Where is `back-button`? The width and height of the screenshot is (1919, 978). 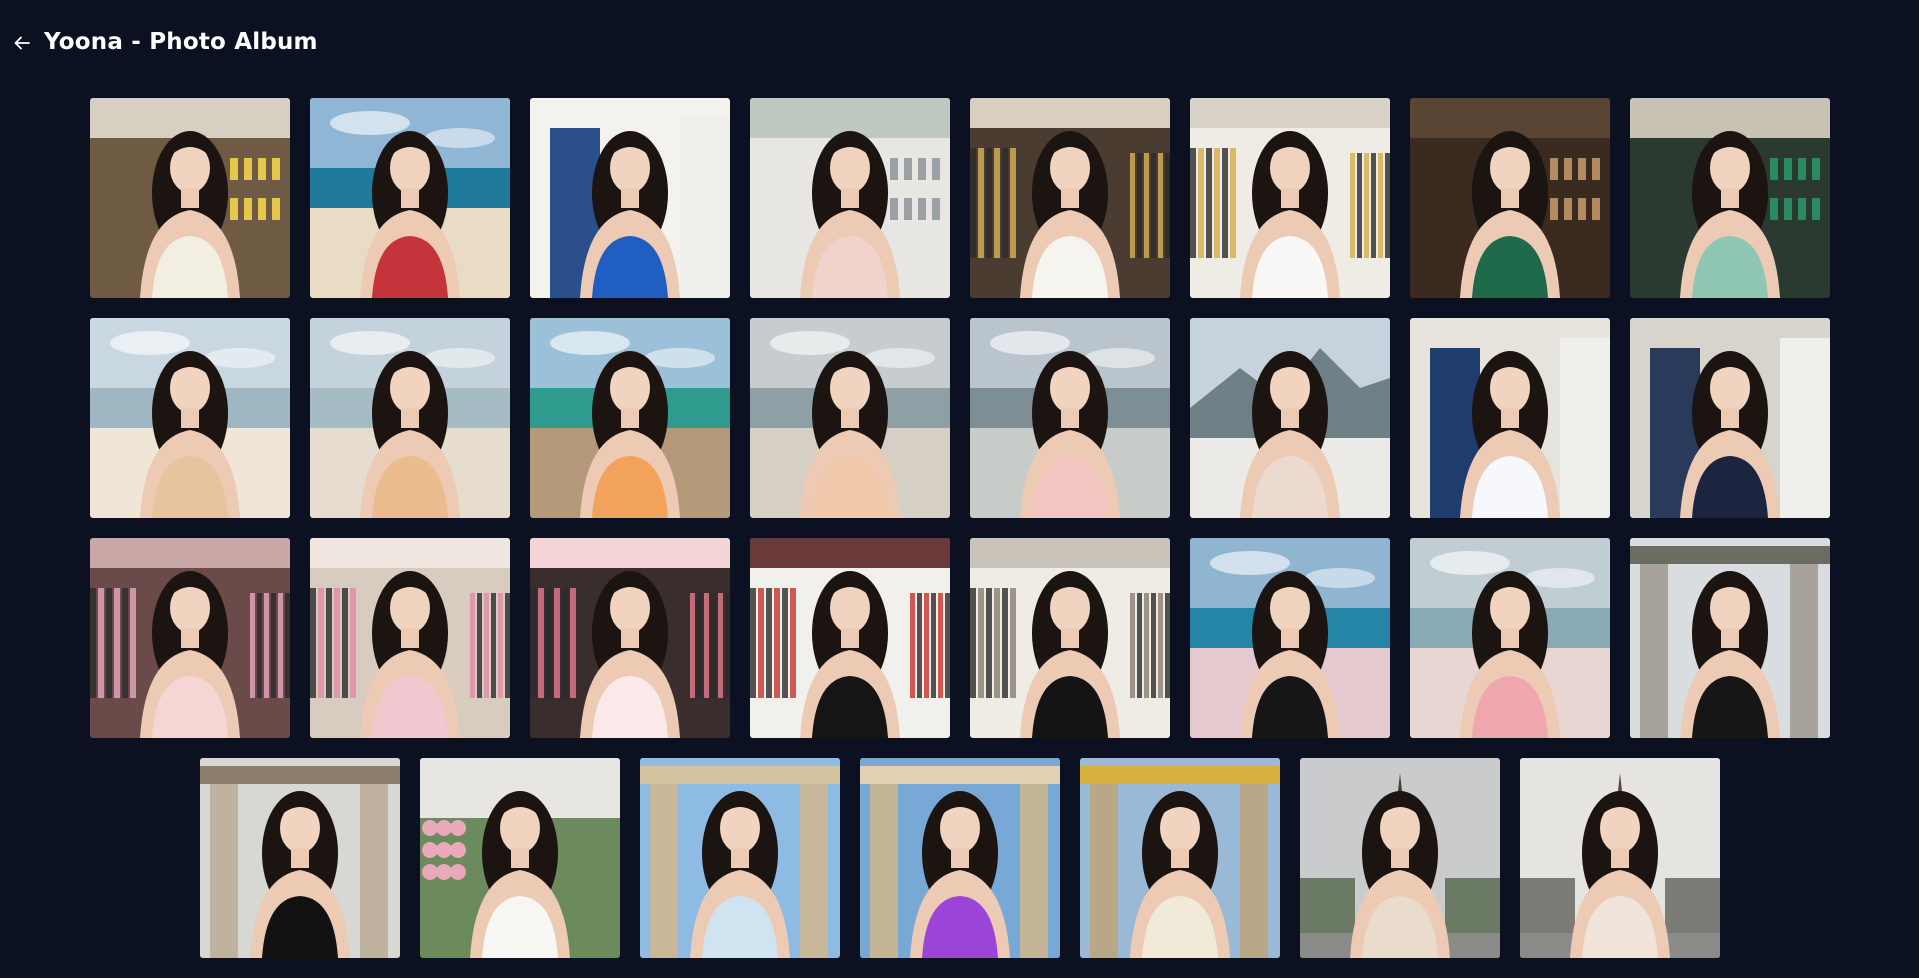 back-button is located at coordinates (22, 43).